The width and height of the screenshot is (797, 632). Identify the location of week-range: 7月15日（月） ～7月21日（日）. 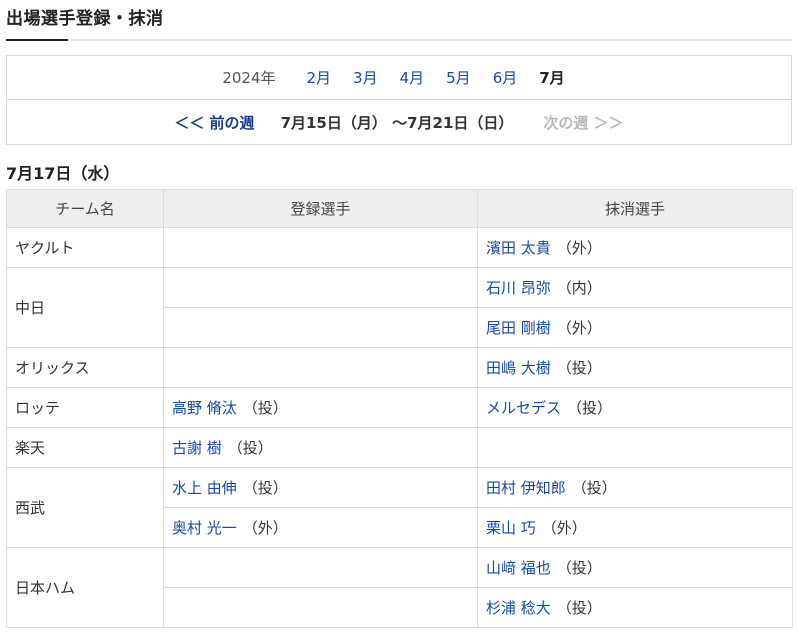
(397, 123).